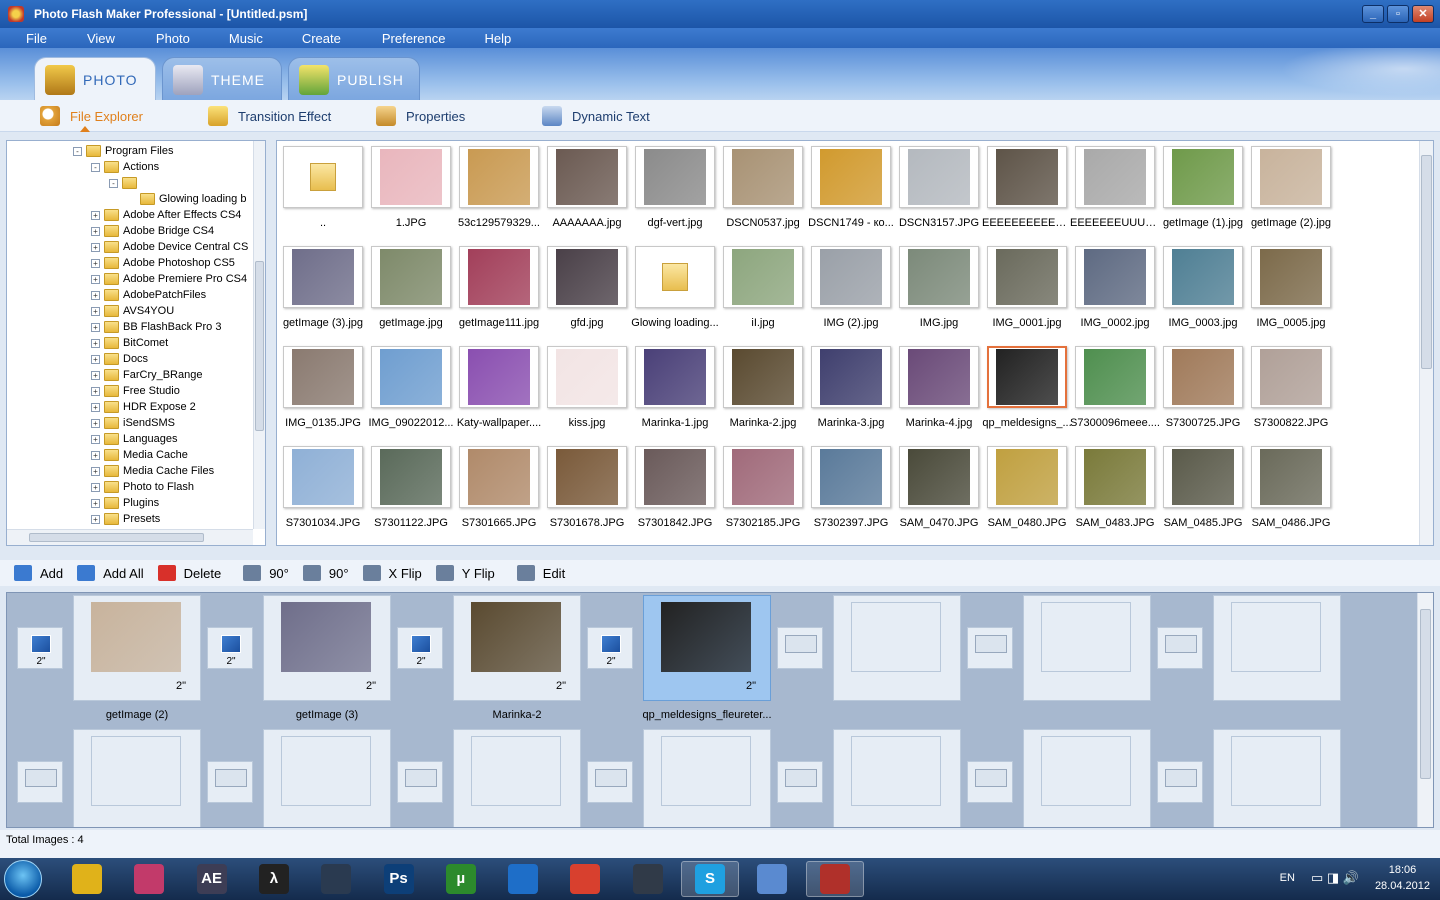  Describe the element at coordinates (675, 486) in the screenshot. I see `thumbnail-item: S7301842.JPG` at that location.